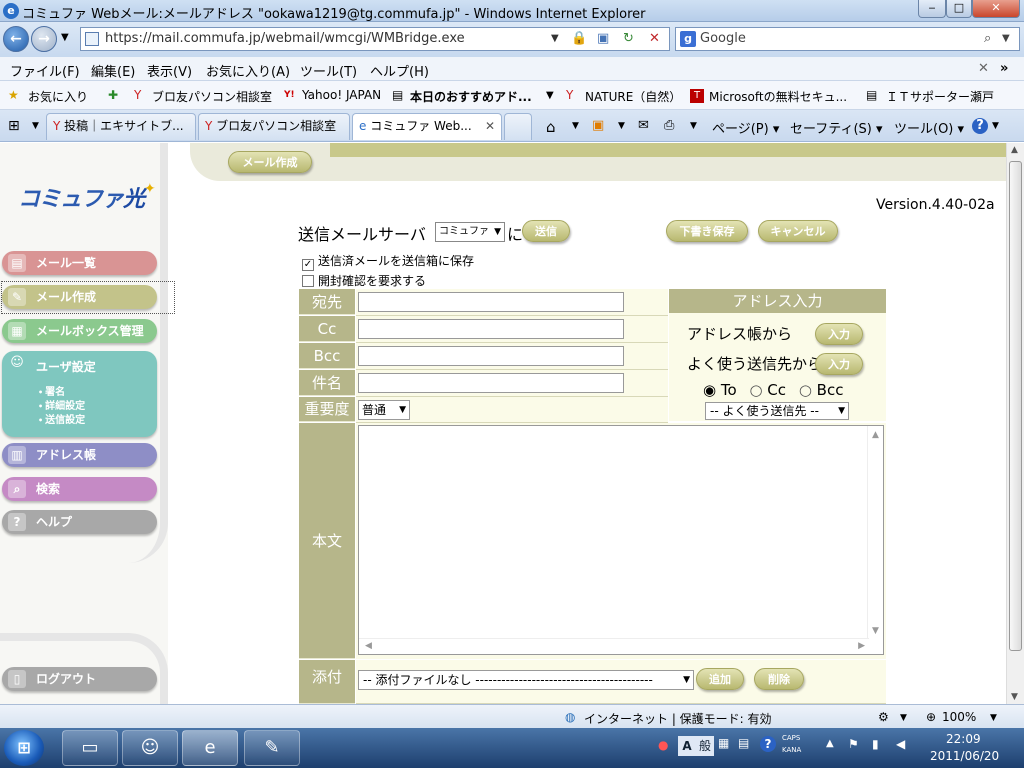 This screenshot has width=1024, height=768. Describe the element at coordinates (720, 679) in the screenshot. I see `attach-add-button: 追加` at that location.